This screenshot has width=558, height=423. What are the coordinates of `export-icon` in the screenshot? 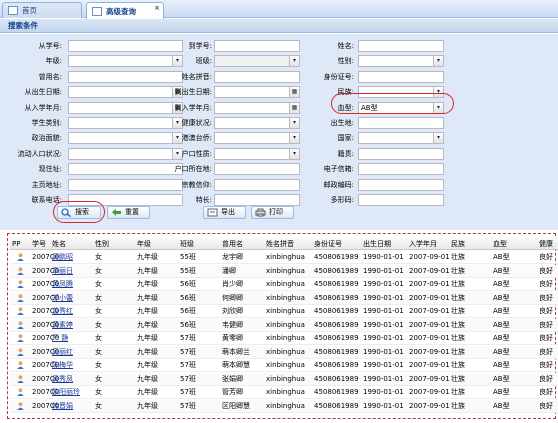 It's located at (212, 212).